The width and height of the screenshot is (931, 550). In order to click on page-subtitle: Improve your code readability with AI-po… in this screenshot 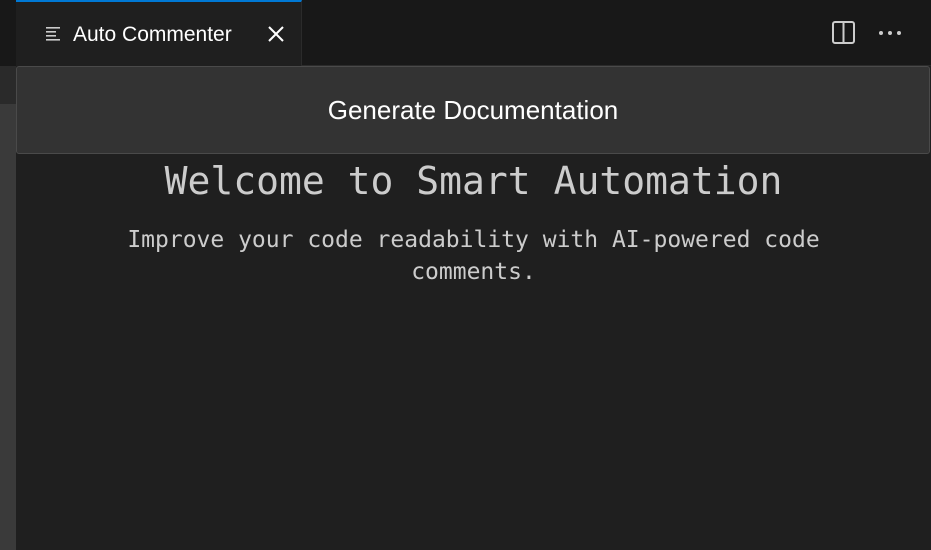, I will do `click(473, 256)`.